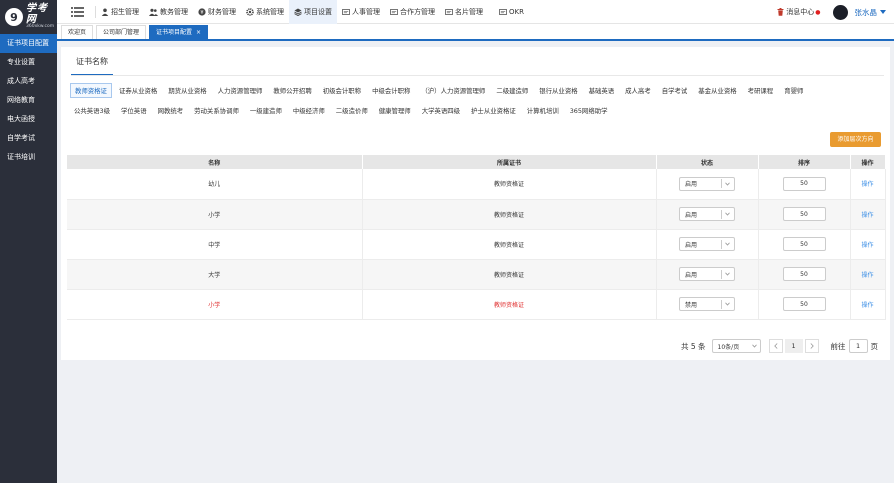 The height and width of the screenshot is (483, 894). Describe the element at coordinates (512, 90) in the screenshot. I see `cert-category-tab: 二级建造师` at that location.